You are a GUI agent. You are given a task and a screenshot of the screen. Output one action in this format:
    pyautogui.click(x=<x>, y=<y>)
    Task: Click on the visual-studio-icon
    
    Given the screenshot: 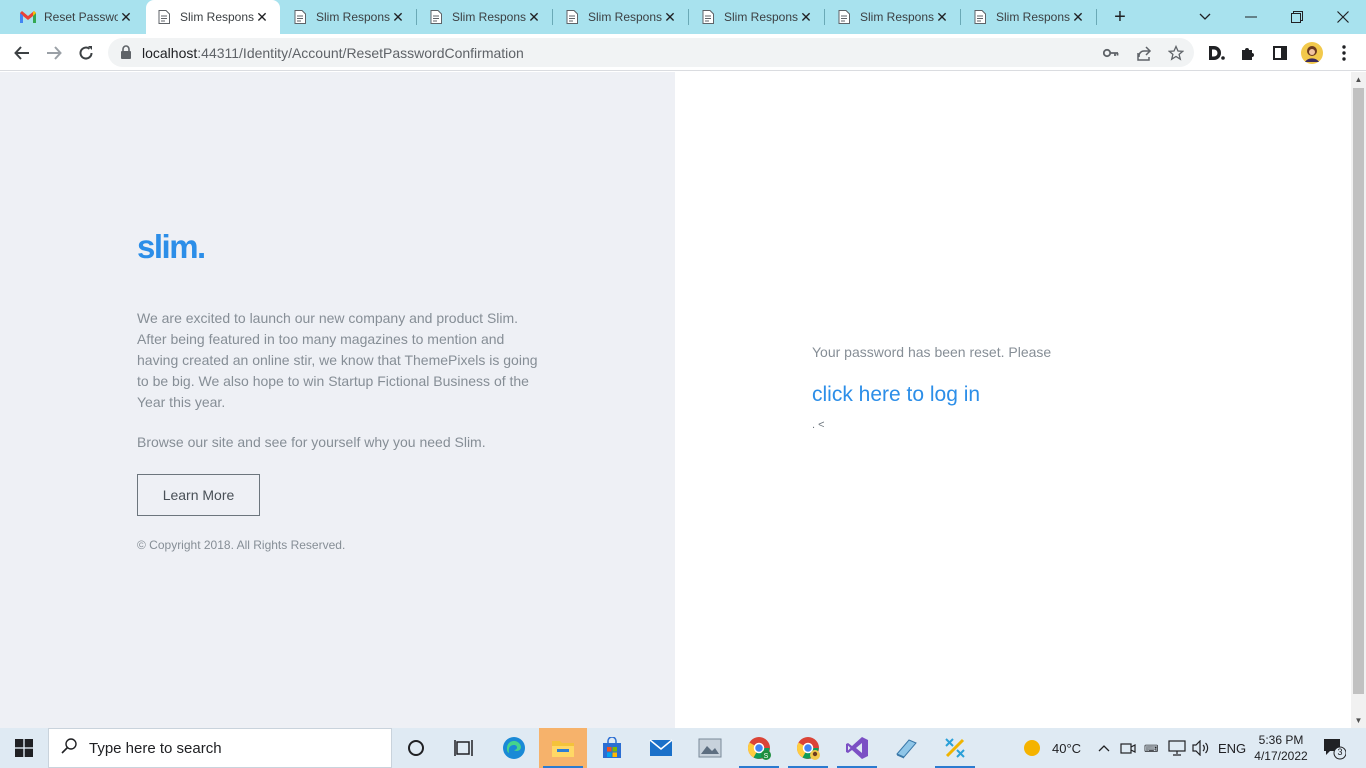 What is the action you would take?
    pyautogui.click(x=857, y=748)
    